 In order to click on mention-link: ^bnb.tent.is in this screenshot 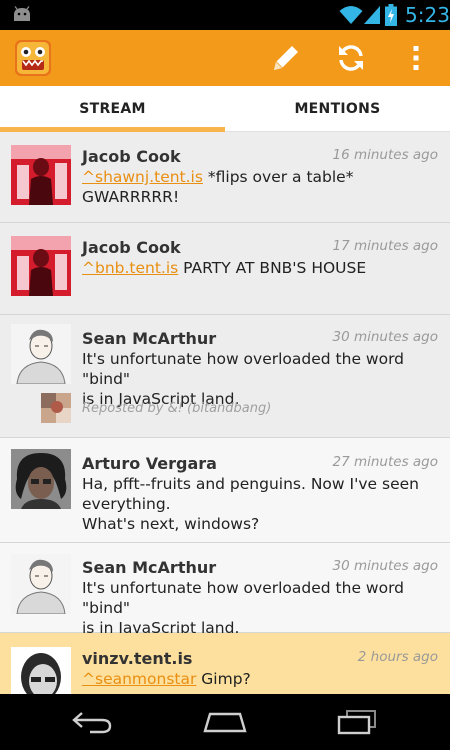, I will do `click(130, 268)`.